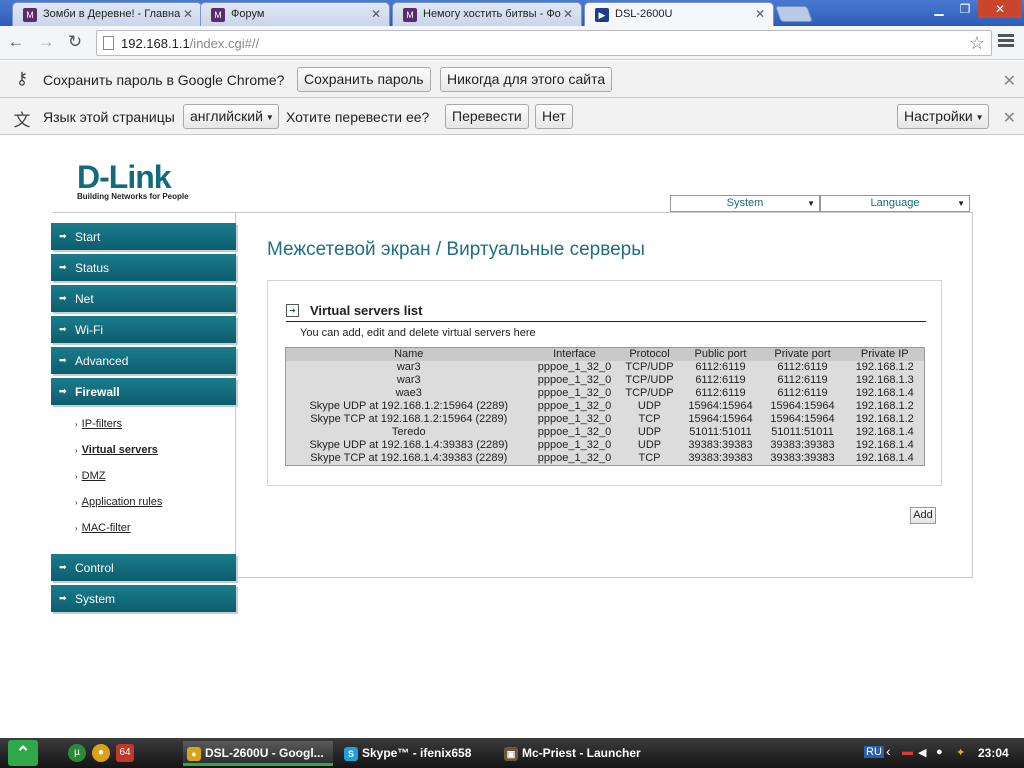 This screenshot has width=1024, height=768. What do you see at coordinates (364, 79) in the screenshot?
I see `save-password-button: Сохранить пароль` at bounding box center [364, 79].